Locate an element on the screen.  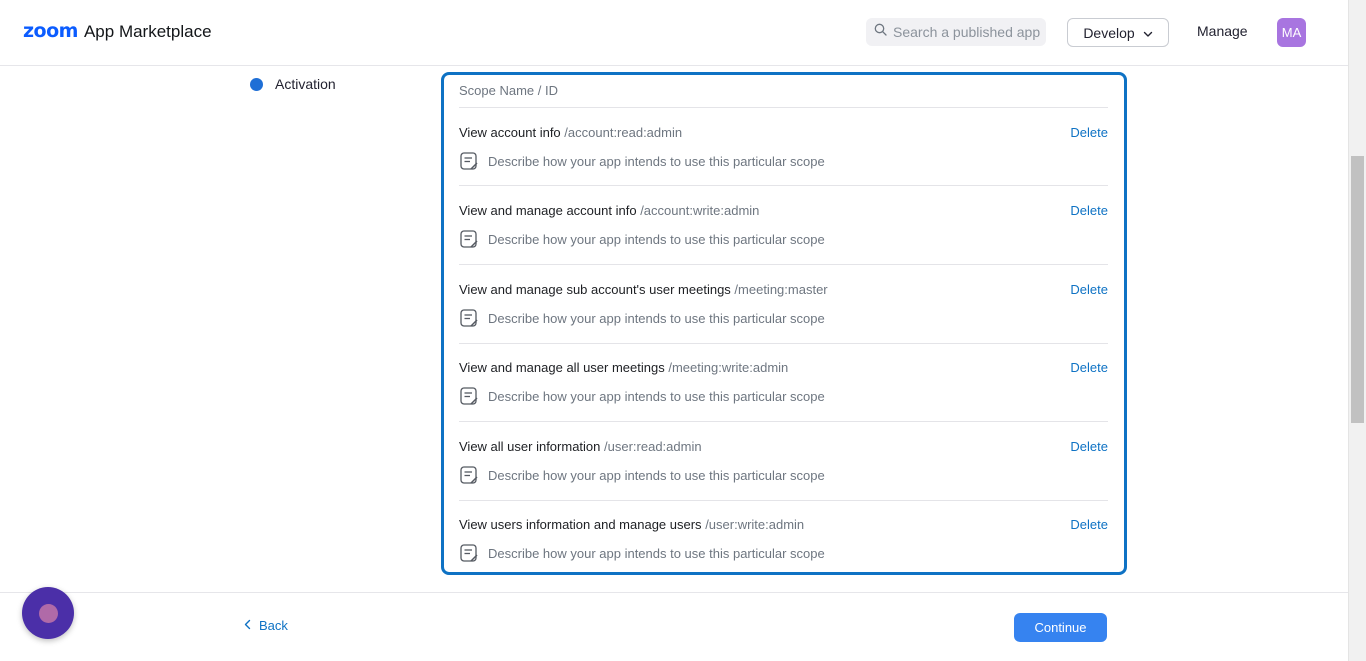
scope-id: /meeting:master is located at coordinates (781, 289).